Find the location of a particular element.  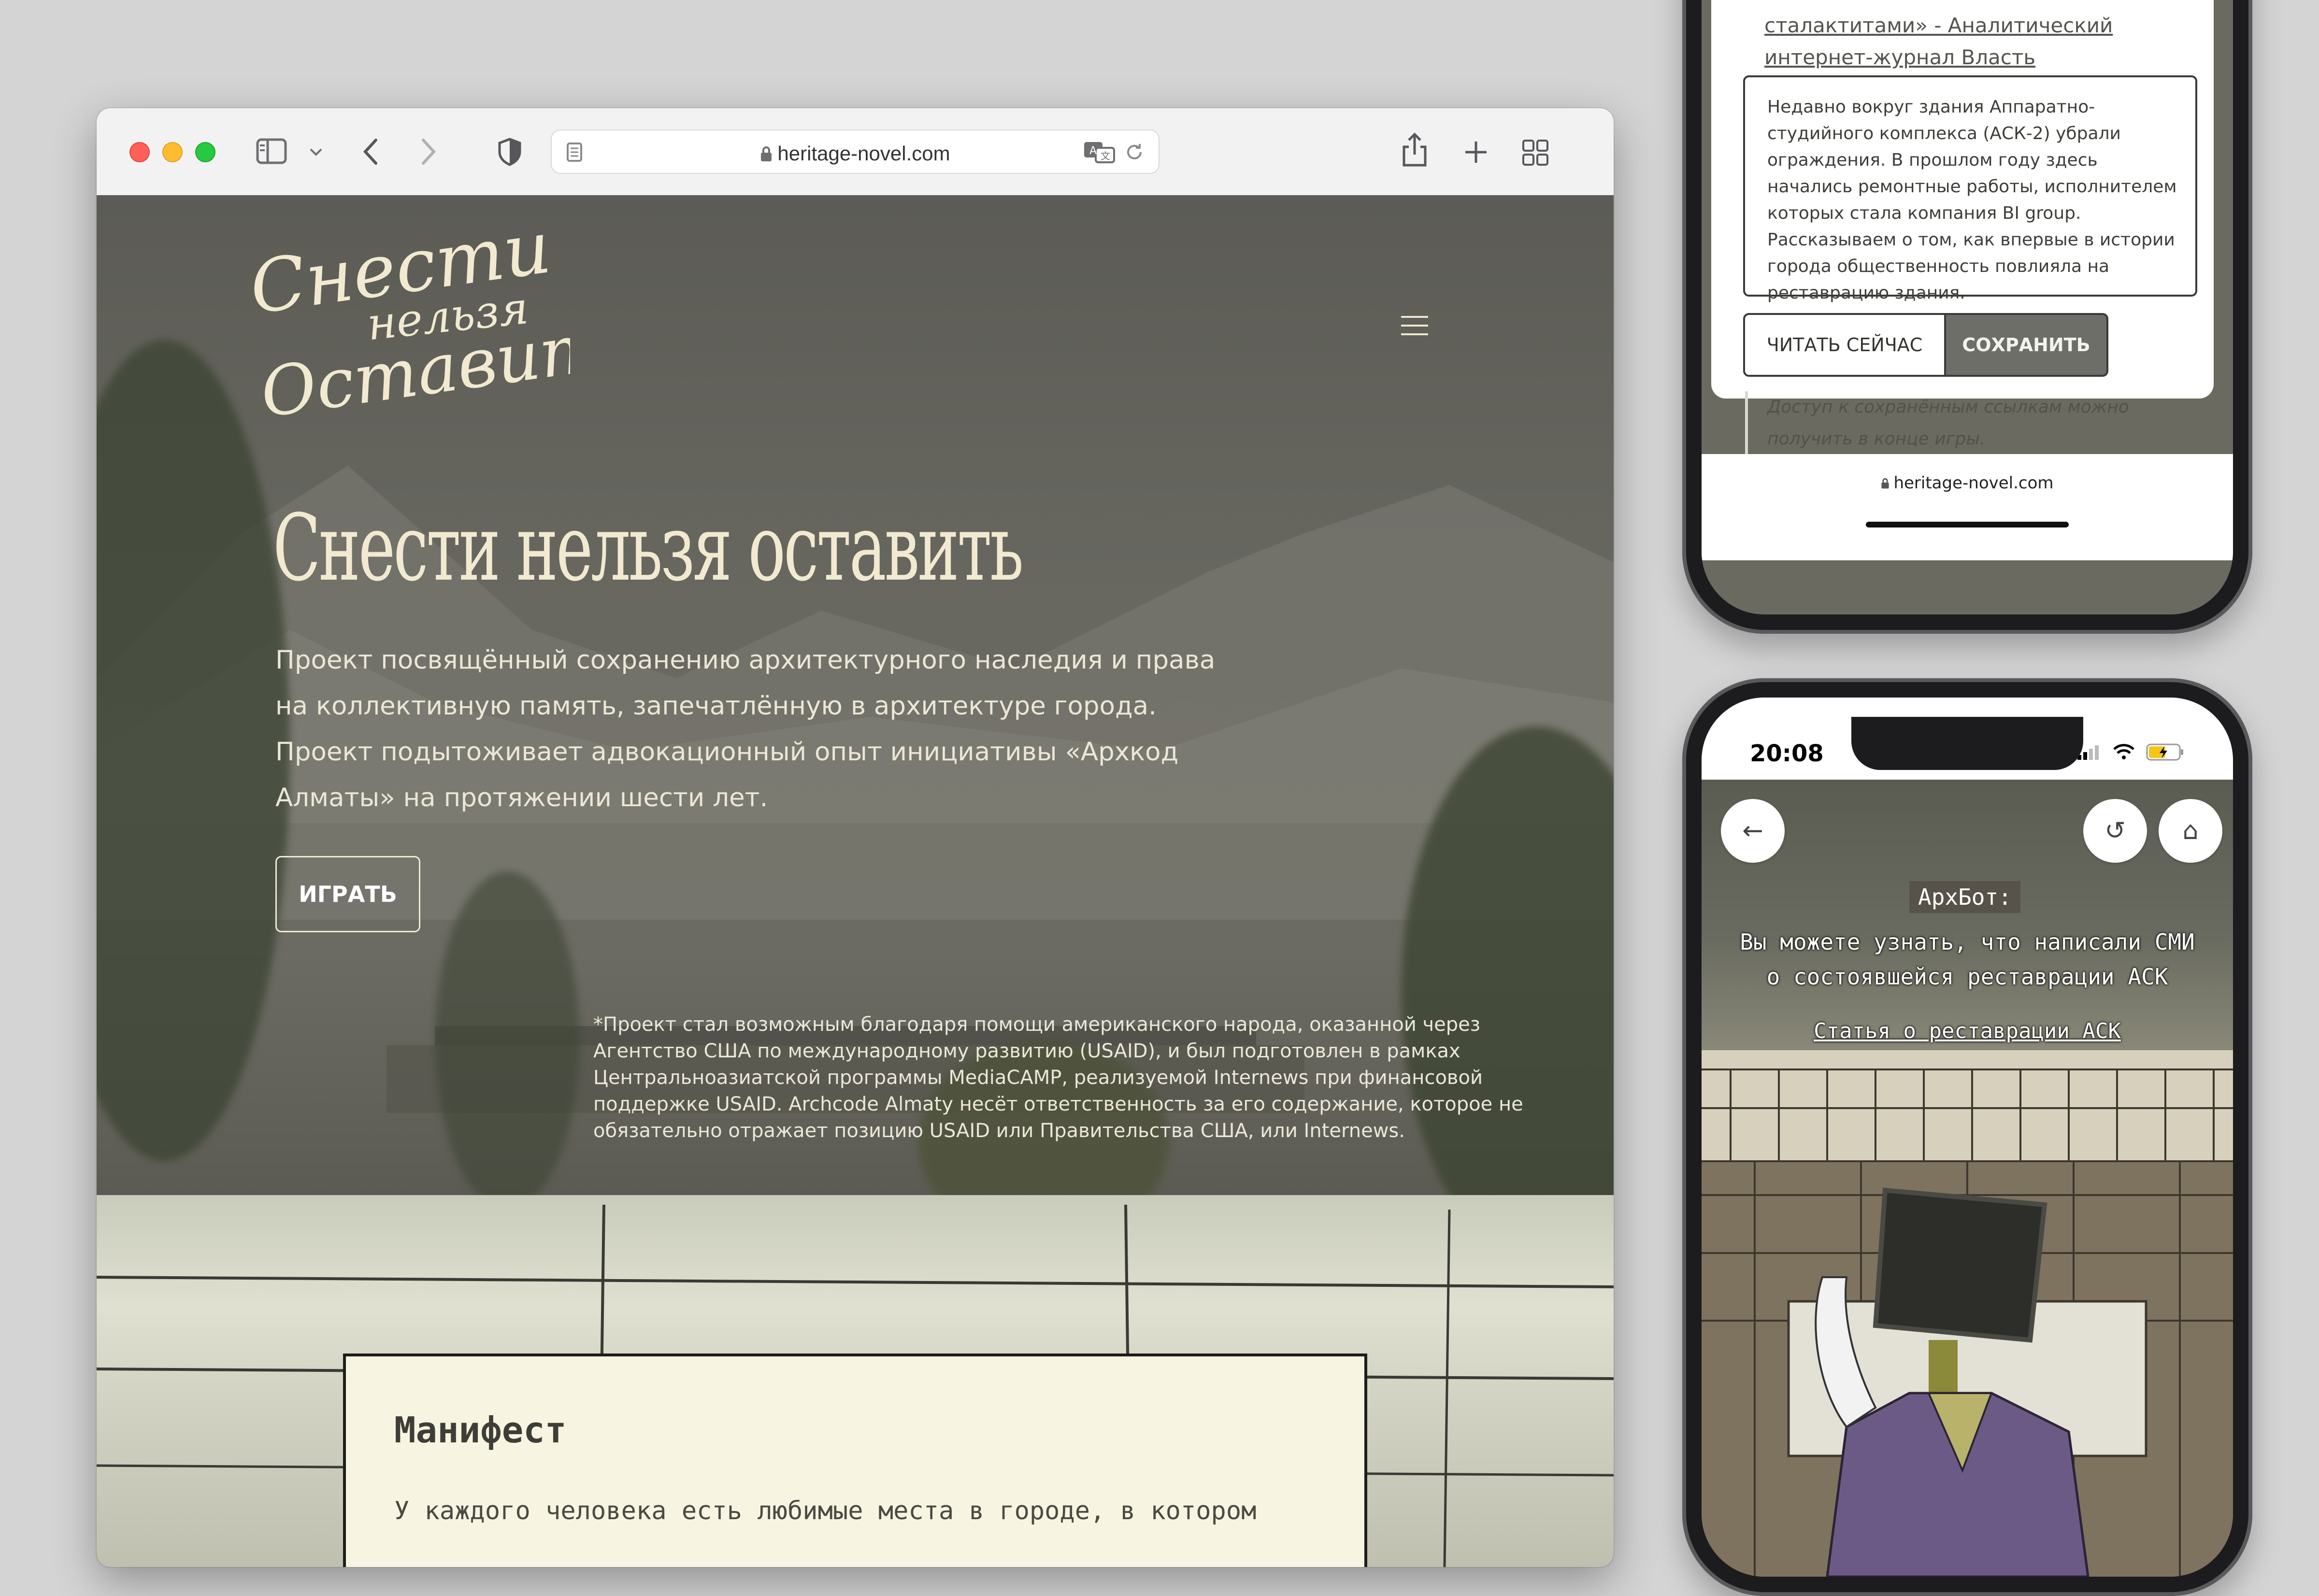

tab-overview-icon is located at coordinates (1535, 152).